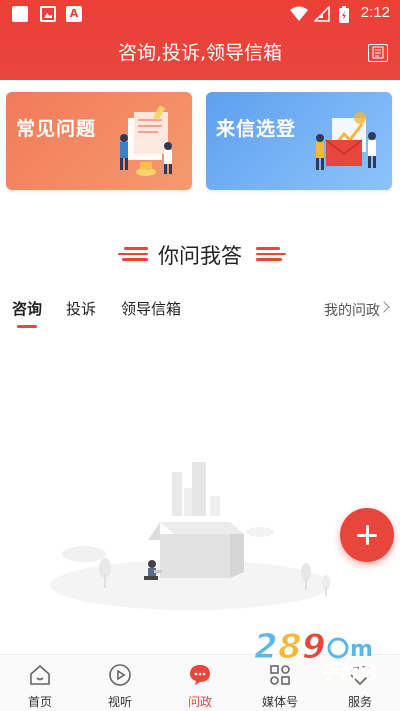 The width and height of the screenshot is (400, 711). I want to click on svg-text: 8, so click(290, 647).